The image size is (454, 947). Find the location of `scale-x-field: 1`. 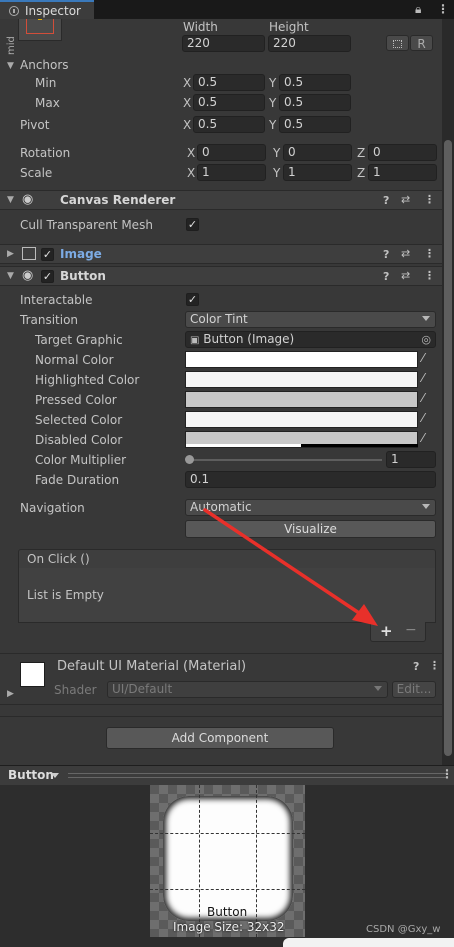

scale-x-field: 1 is located at coordinates (231, 172).